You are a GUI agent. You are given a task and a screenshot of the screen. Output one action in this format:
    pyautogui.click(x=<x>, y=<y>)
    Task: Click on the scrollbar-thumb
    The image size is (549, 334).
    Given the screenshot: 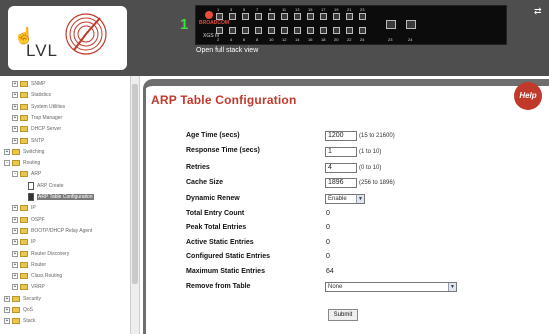 What is the action you would take?
    pyautogui.click(x=135, y=184)
    